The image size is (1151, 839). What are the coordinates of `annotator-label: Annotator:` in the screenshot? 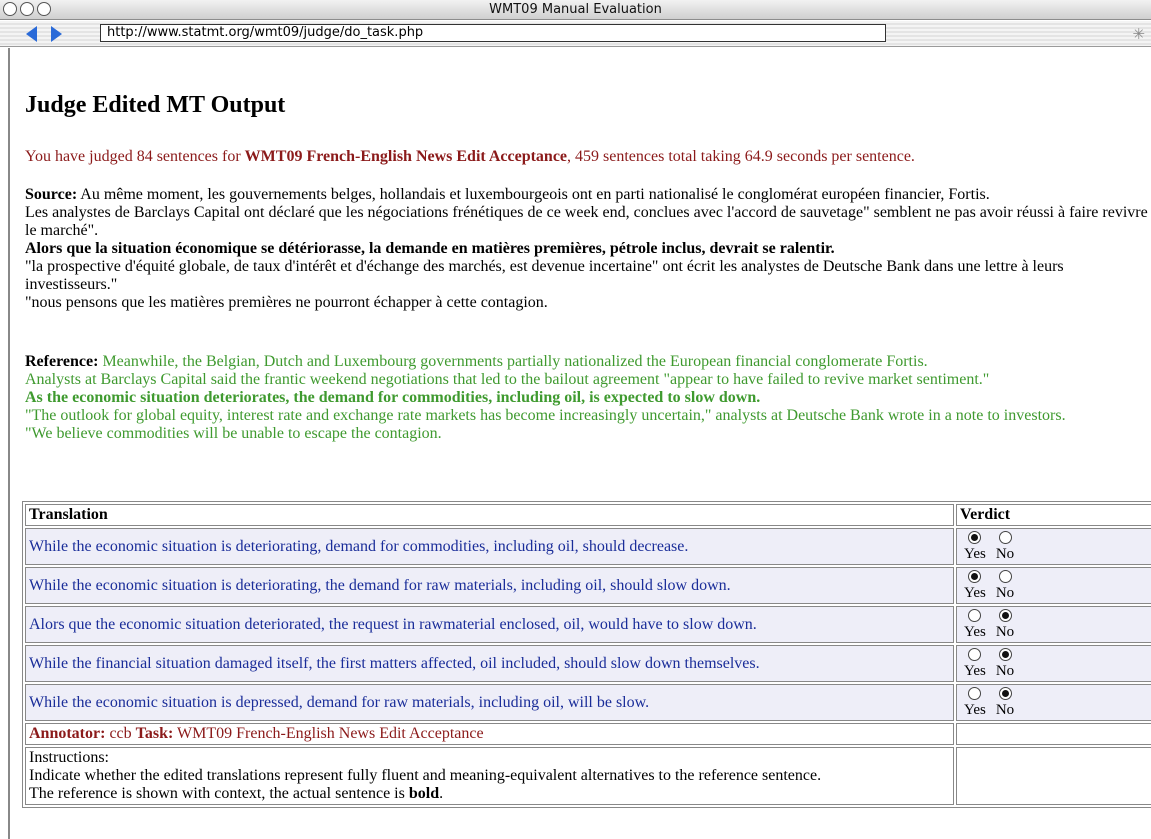 It's located at (67, 733).